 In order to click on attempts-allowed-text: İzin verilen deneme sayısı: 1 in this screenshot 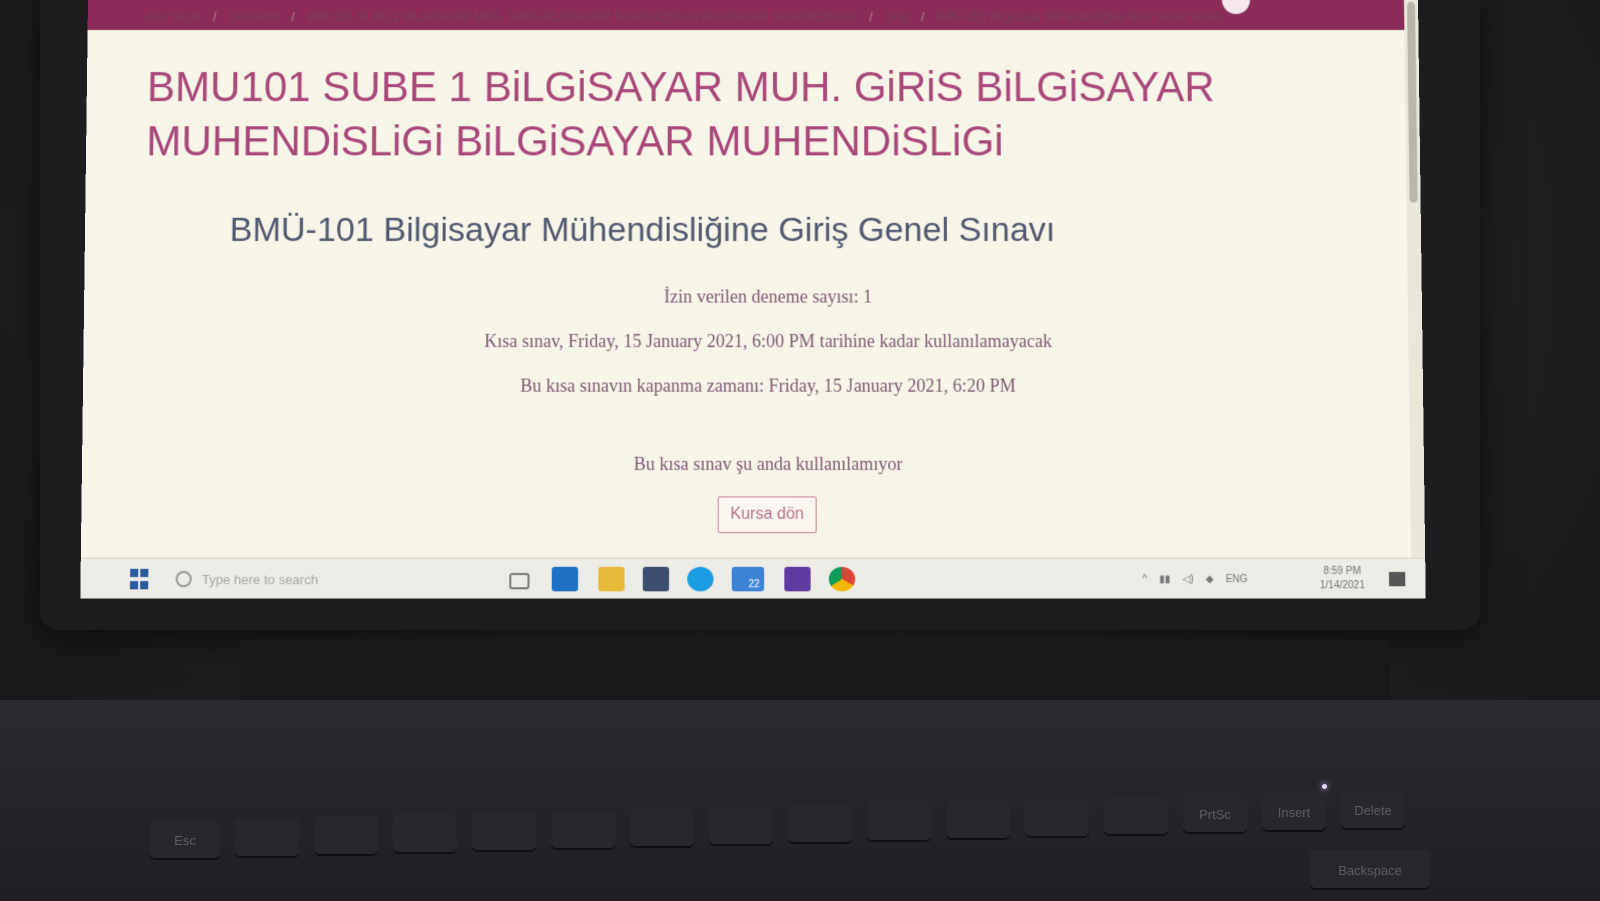, I will do `click(768, 296)`.